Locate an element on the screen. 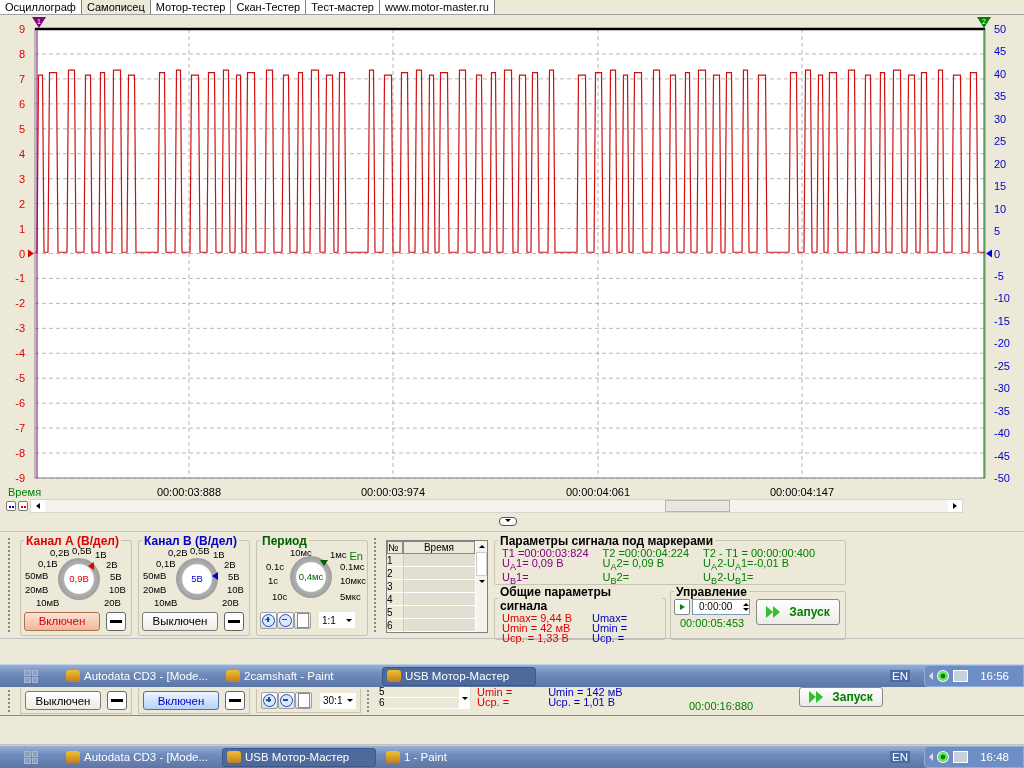 The width and height of the screenshot is (1024, 768). dial-knob: 0,9В is located at coordinates (79, 578).